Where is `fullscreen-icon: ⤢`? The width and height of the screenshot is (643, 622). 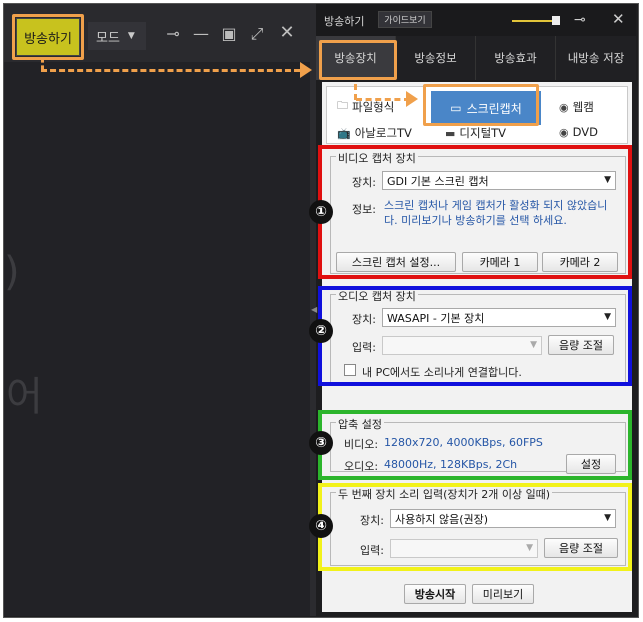 fullscreen-icon: ⤢ is located at coordinates (257, 34).